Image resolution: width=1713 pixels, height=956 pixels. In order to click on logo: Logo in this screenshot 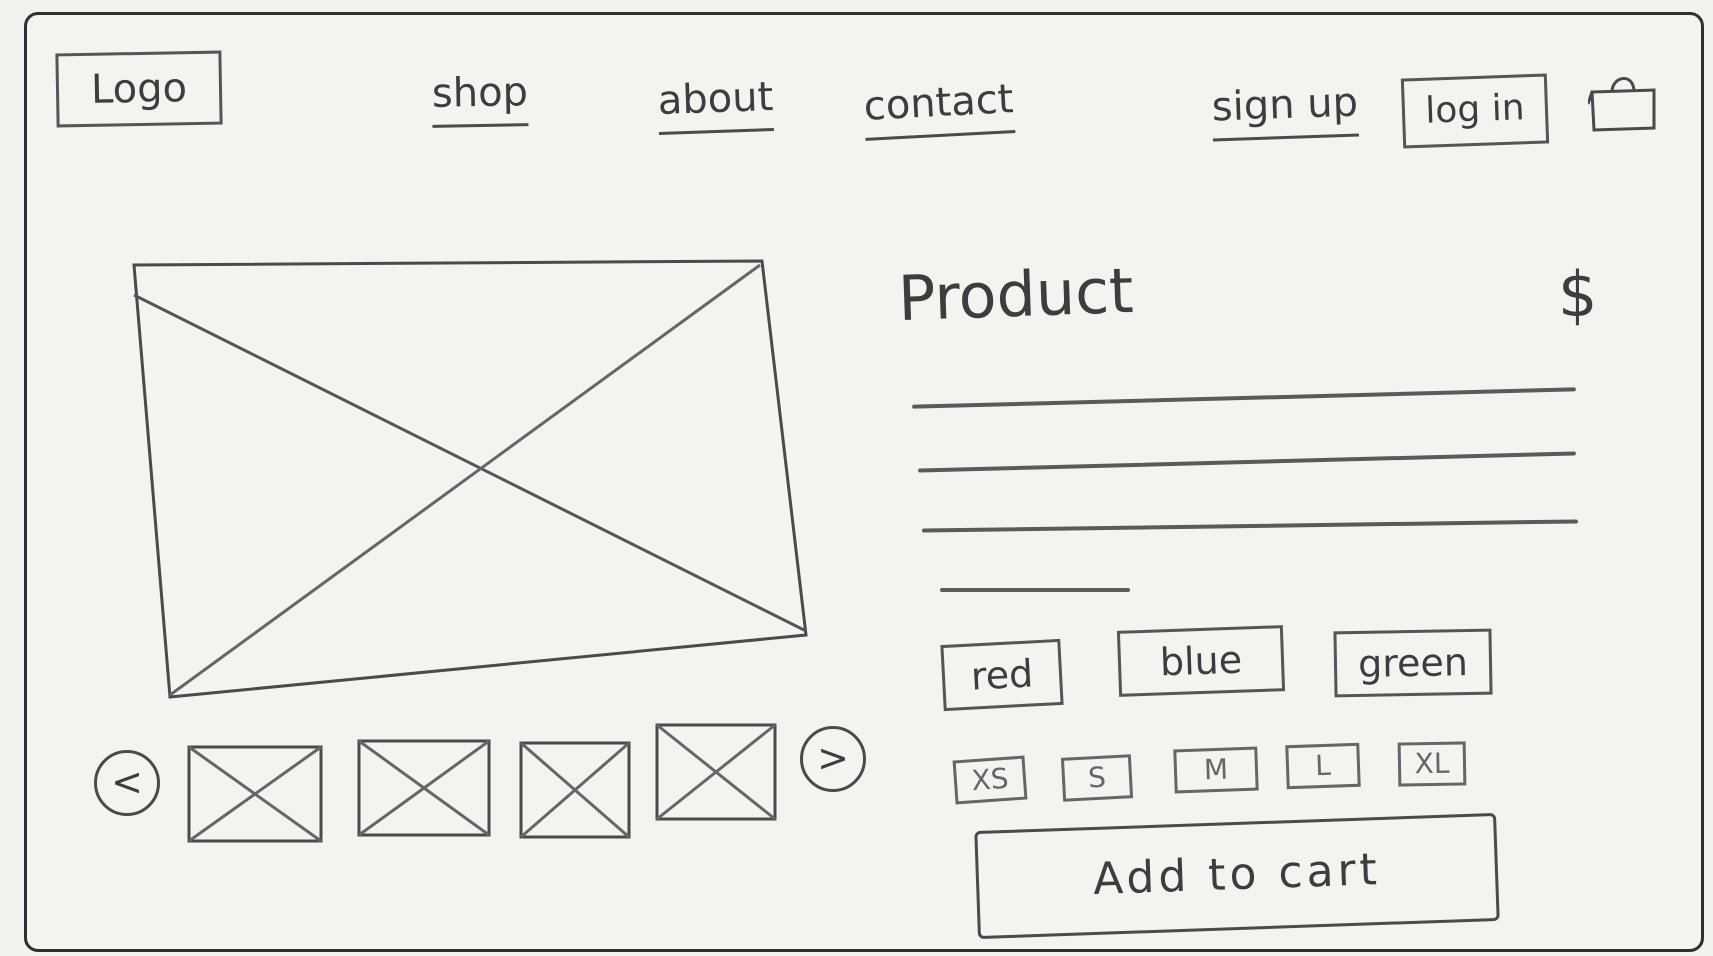, I will do `click(139, 89)`.